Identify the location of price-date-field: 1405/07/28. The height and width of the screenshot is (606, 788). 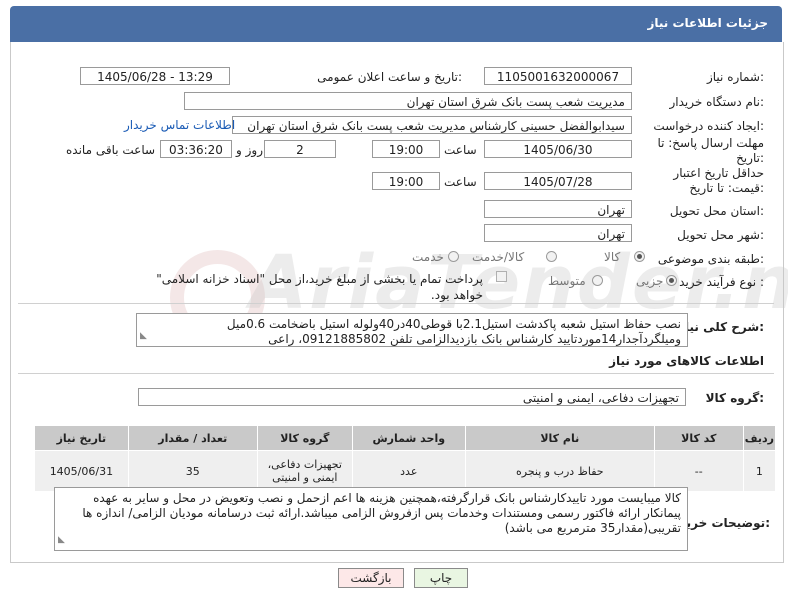
(558, 181).